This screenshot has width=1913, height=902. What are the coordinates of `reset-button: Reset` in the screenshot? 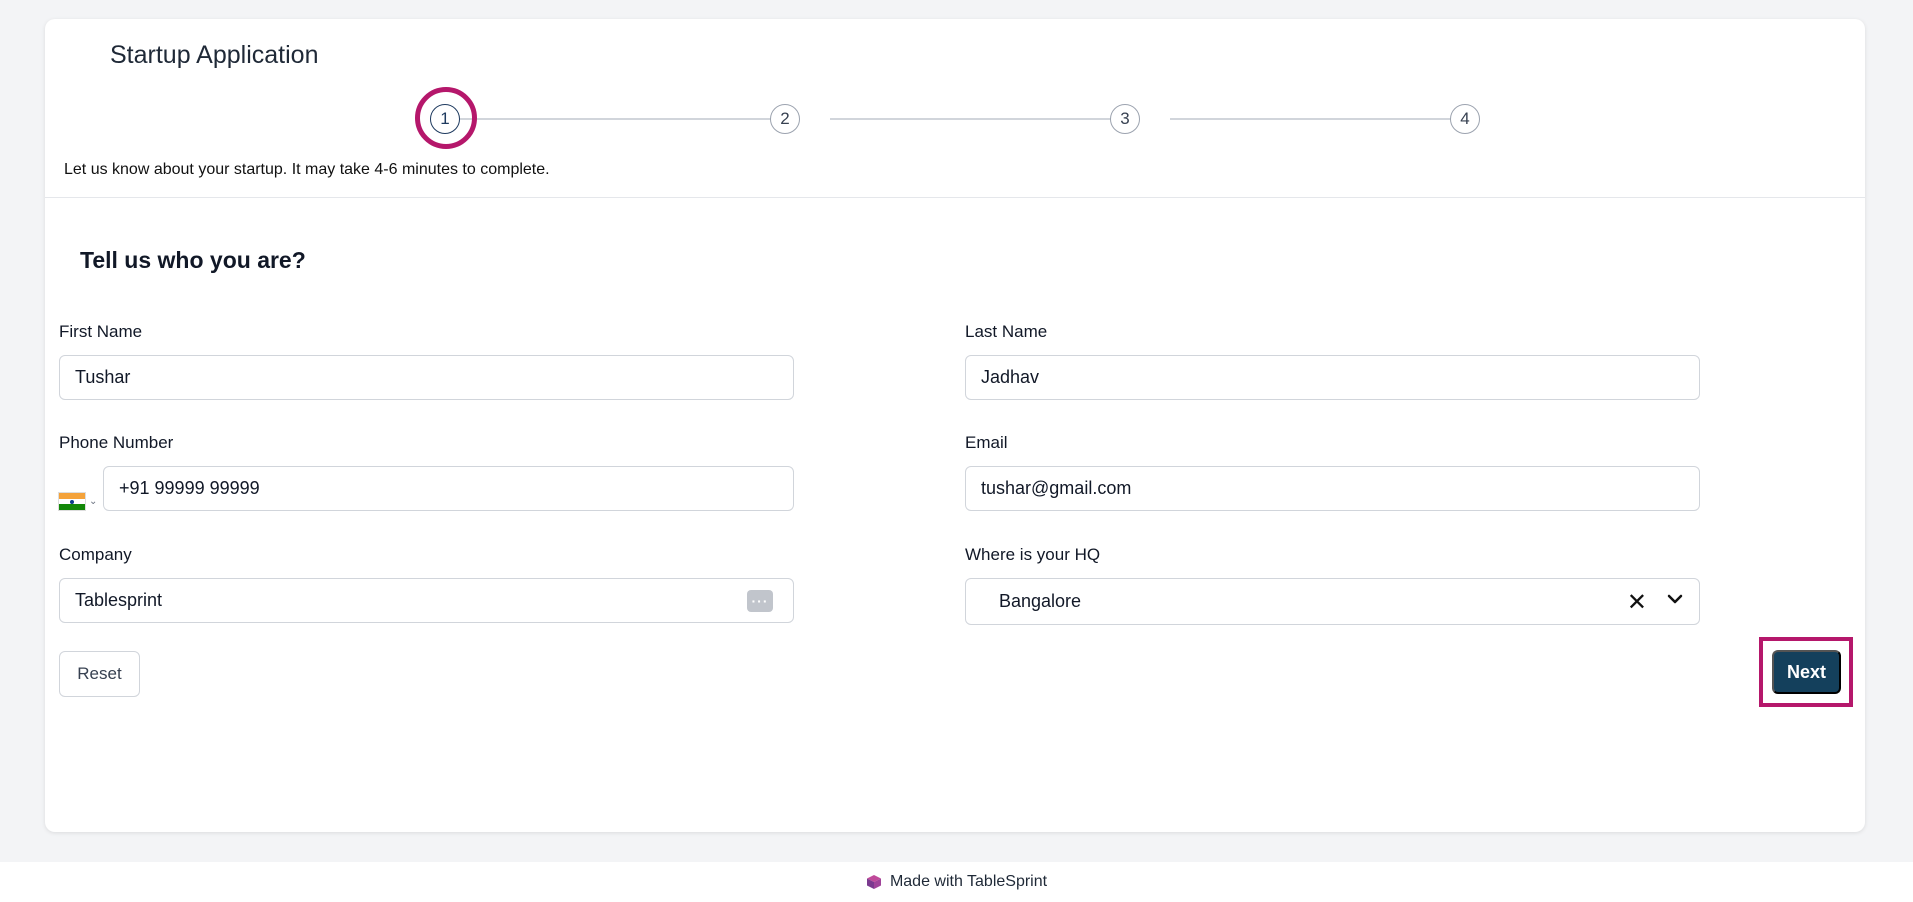 It's located at (99, 674).